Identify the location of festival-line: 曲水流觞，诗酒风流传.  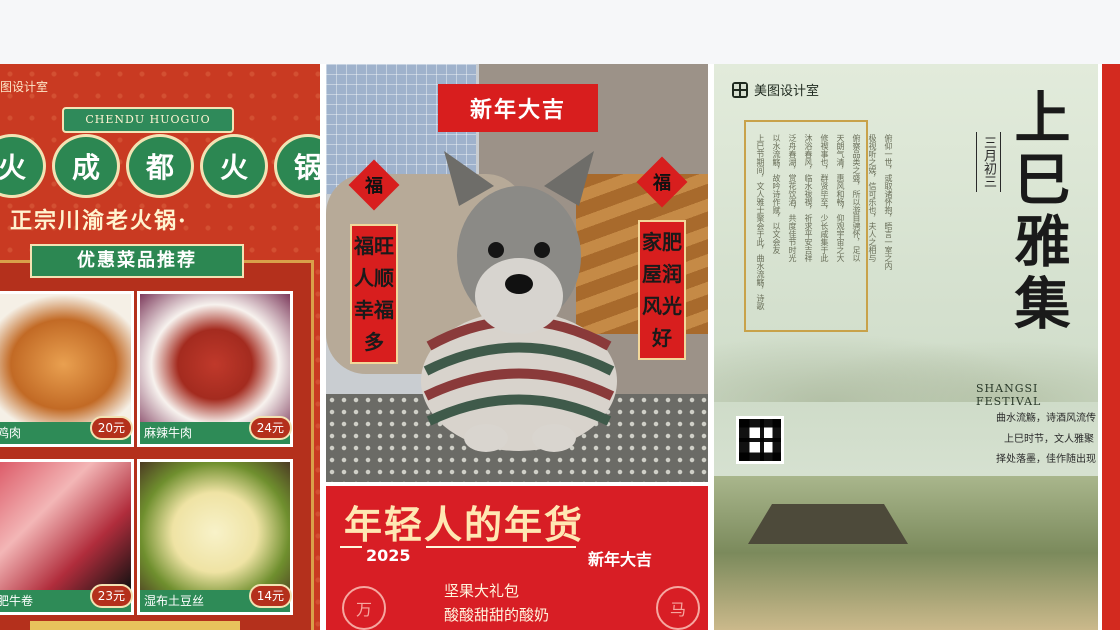
(1046, 418).